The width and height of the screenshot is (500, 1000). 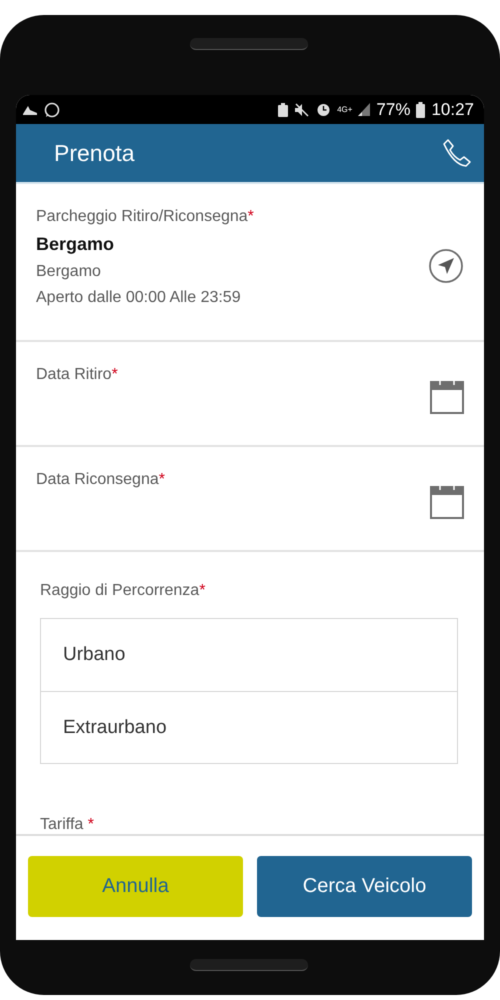 What do you see at coordinates (250, 394) in the screenshot?
I see `date-field: Data Ritiro*` at bounding box center [250, 394].